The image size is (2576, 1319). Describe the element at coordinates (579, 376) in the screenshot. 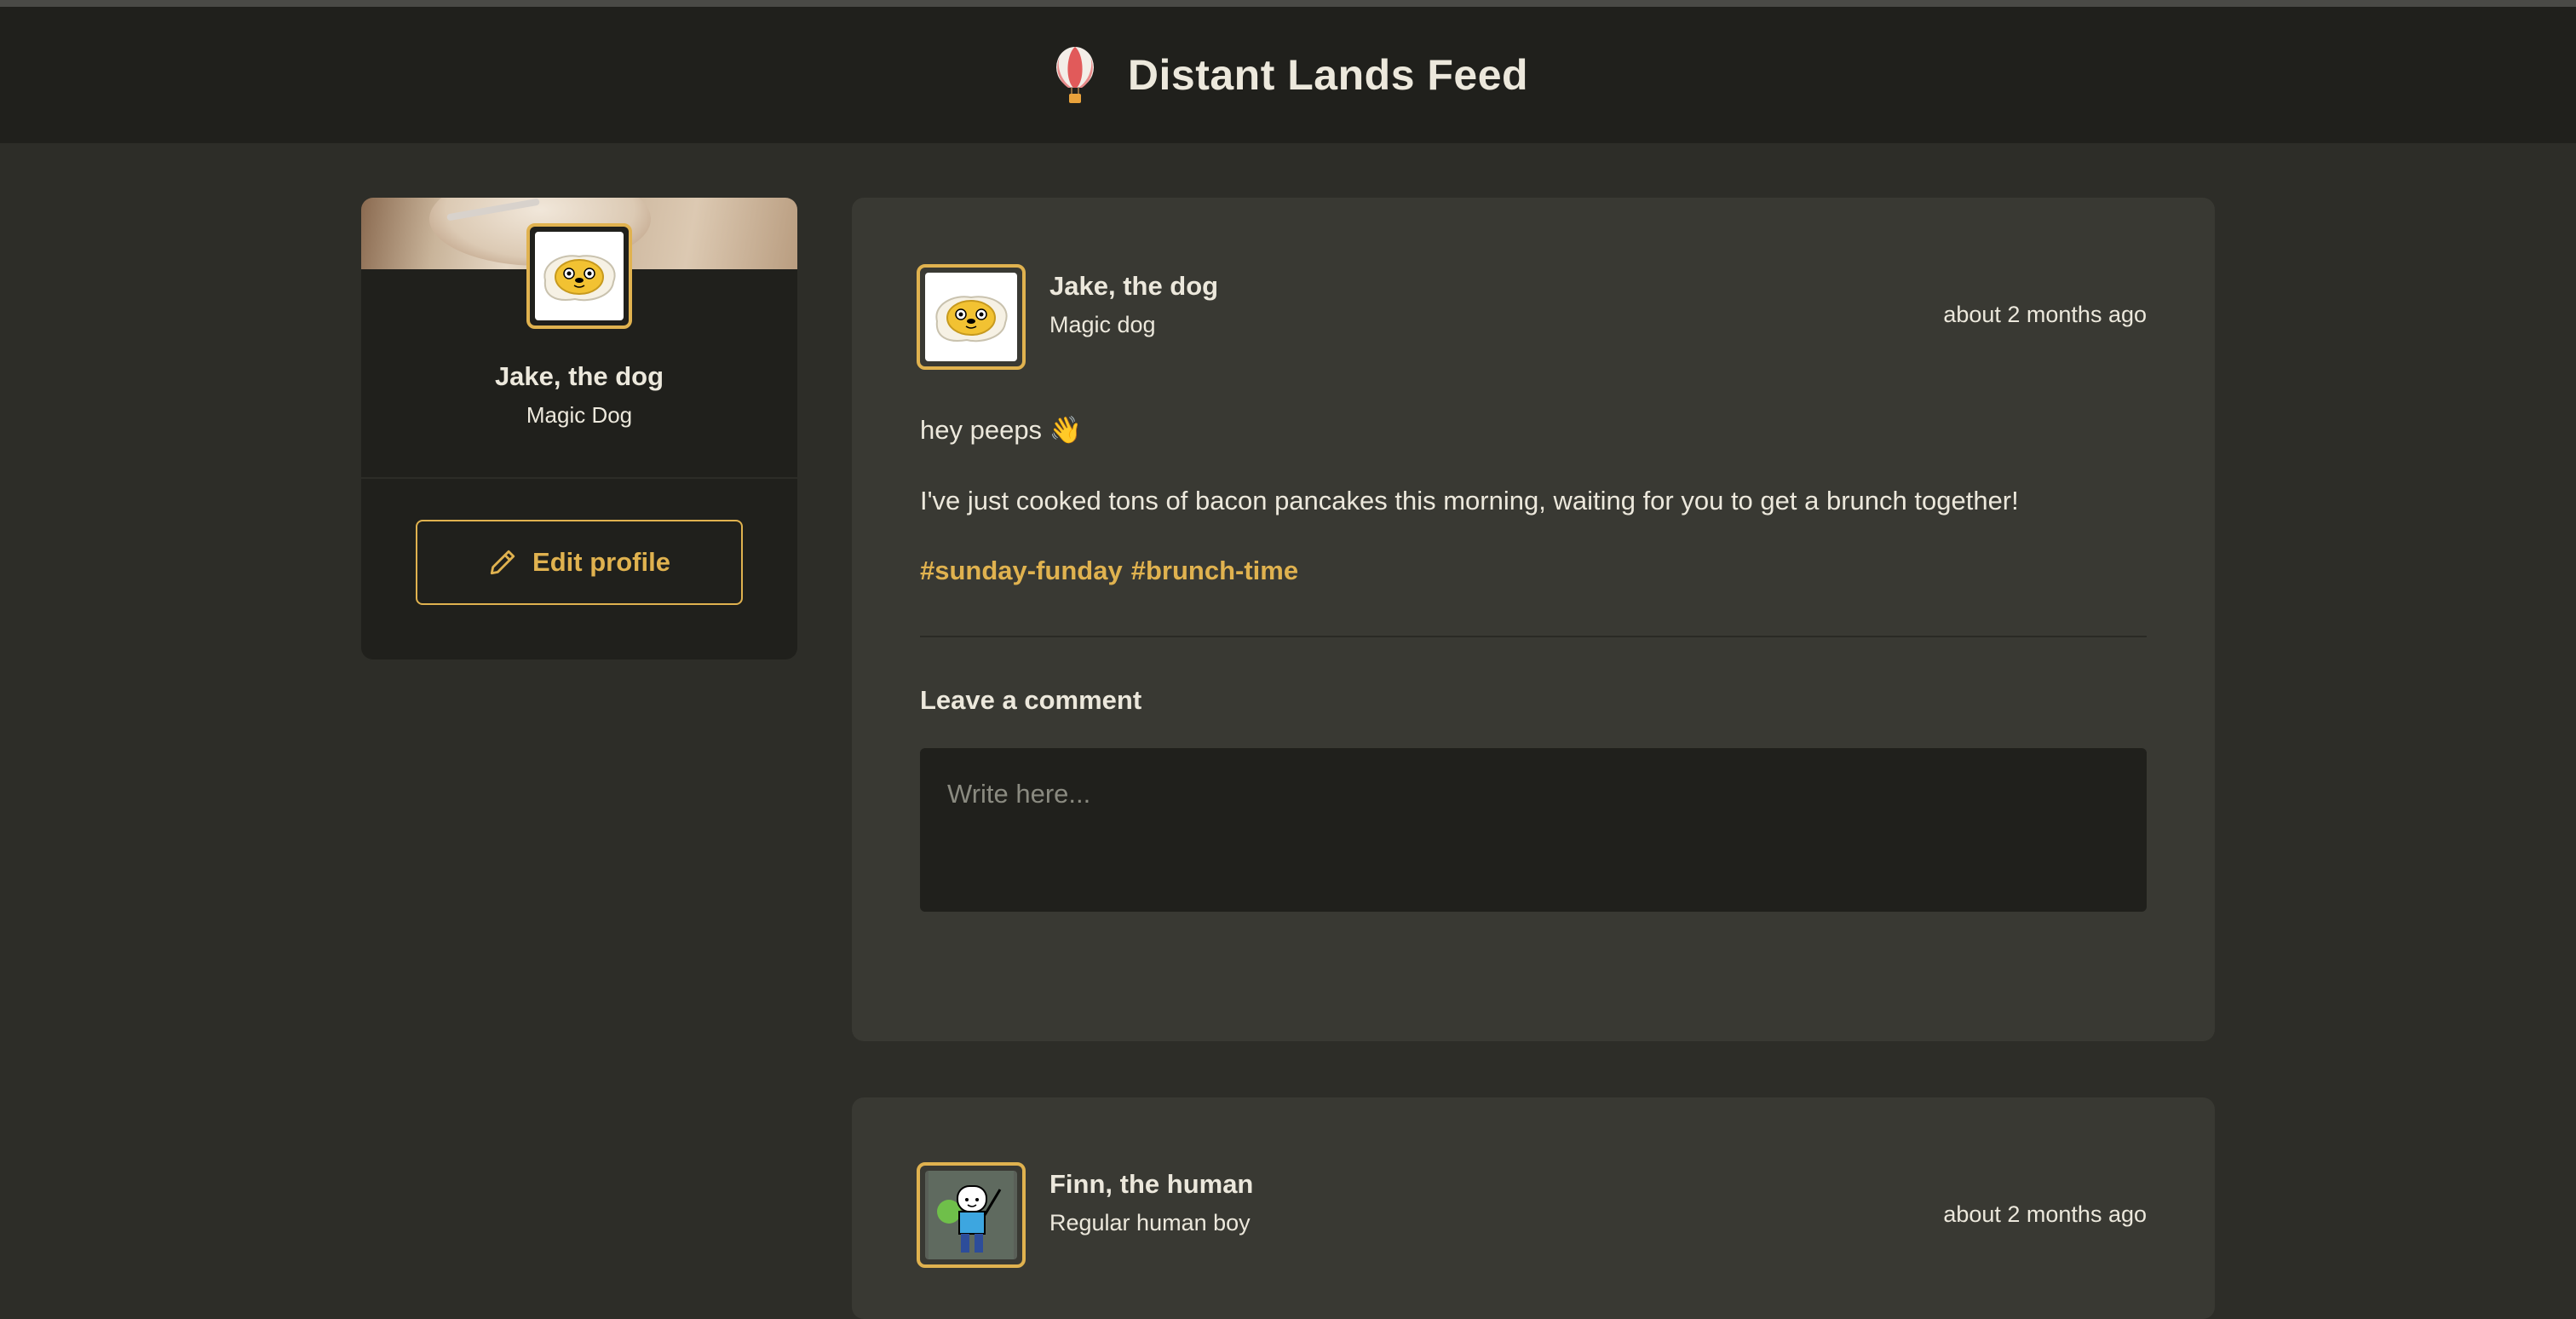

I see `profile-name: Jake, the dog` at that location.